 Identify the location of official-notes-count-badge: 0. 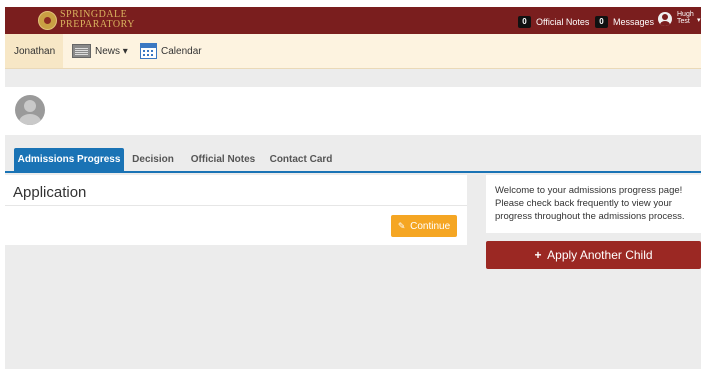
(524, 22).